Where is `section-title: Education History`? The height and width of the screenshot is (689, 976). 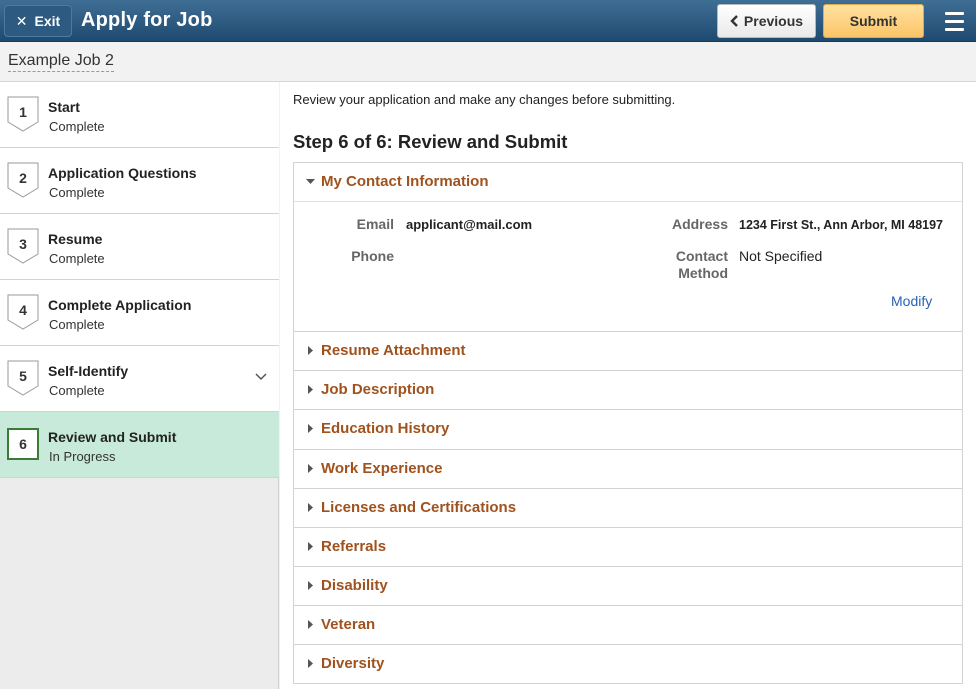
section-title: Education History is located at coordinates (385, 428).